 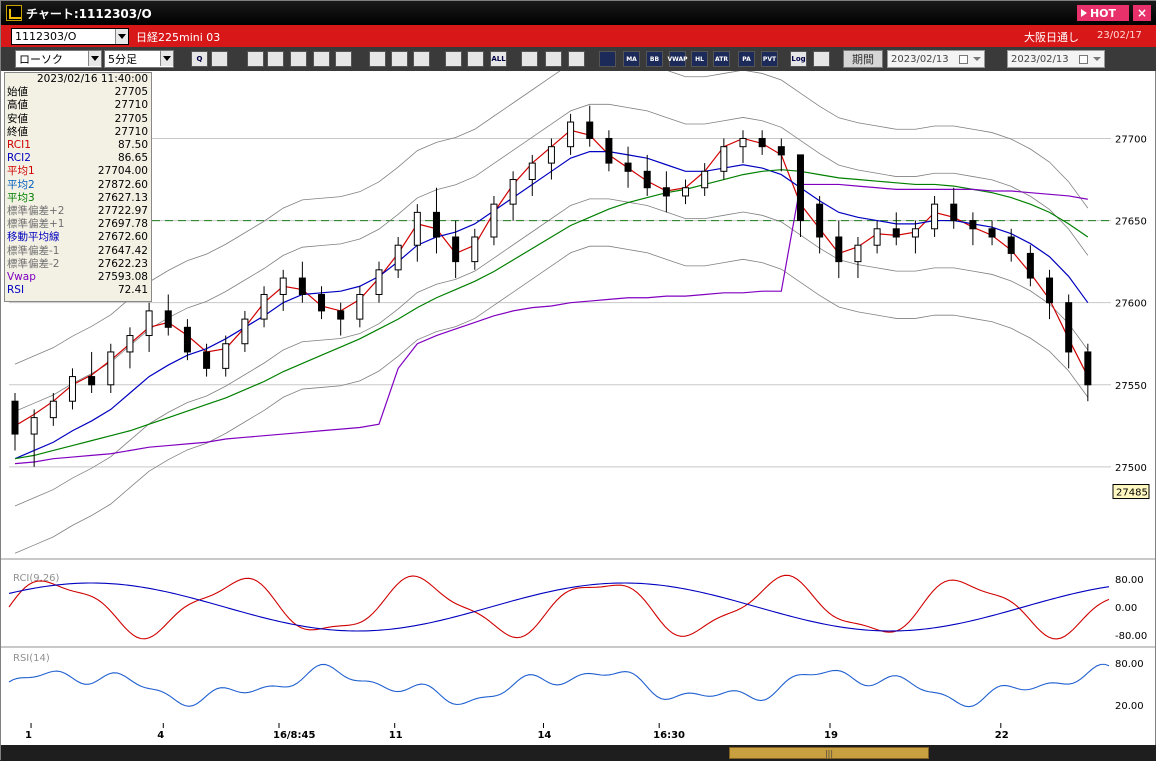 What do you see at coordinates (453, 59) in the screenshot?
I see `tool-arrow-button` at bounding box center [453, 59].